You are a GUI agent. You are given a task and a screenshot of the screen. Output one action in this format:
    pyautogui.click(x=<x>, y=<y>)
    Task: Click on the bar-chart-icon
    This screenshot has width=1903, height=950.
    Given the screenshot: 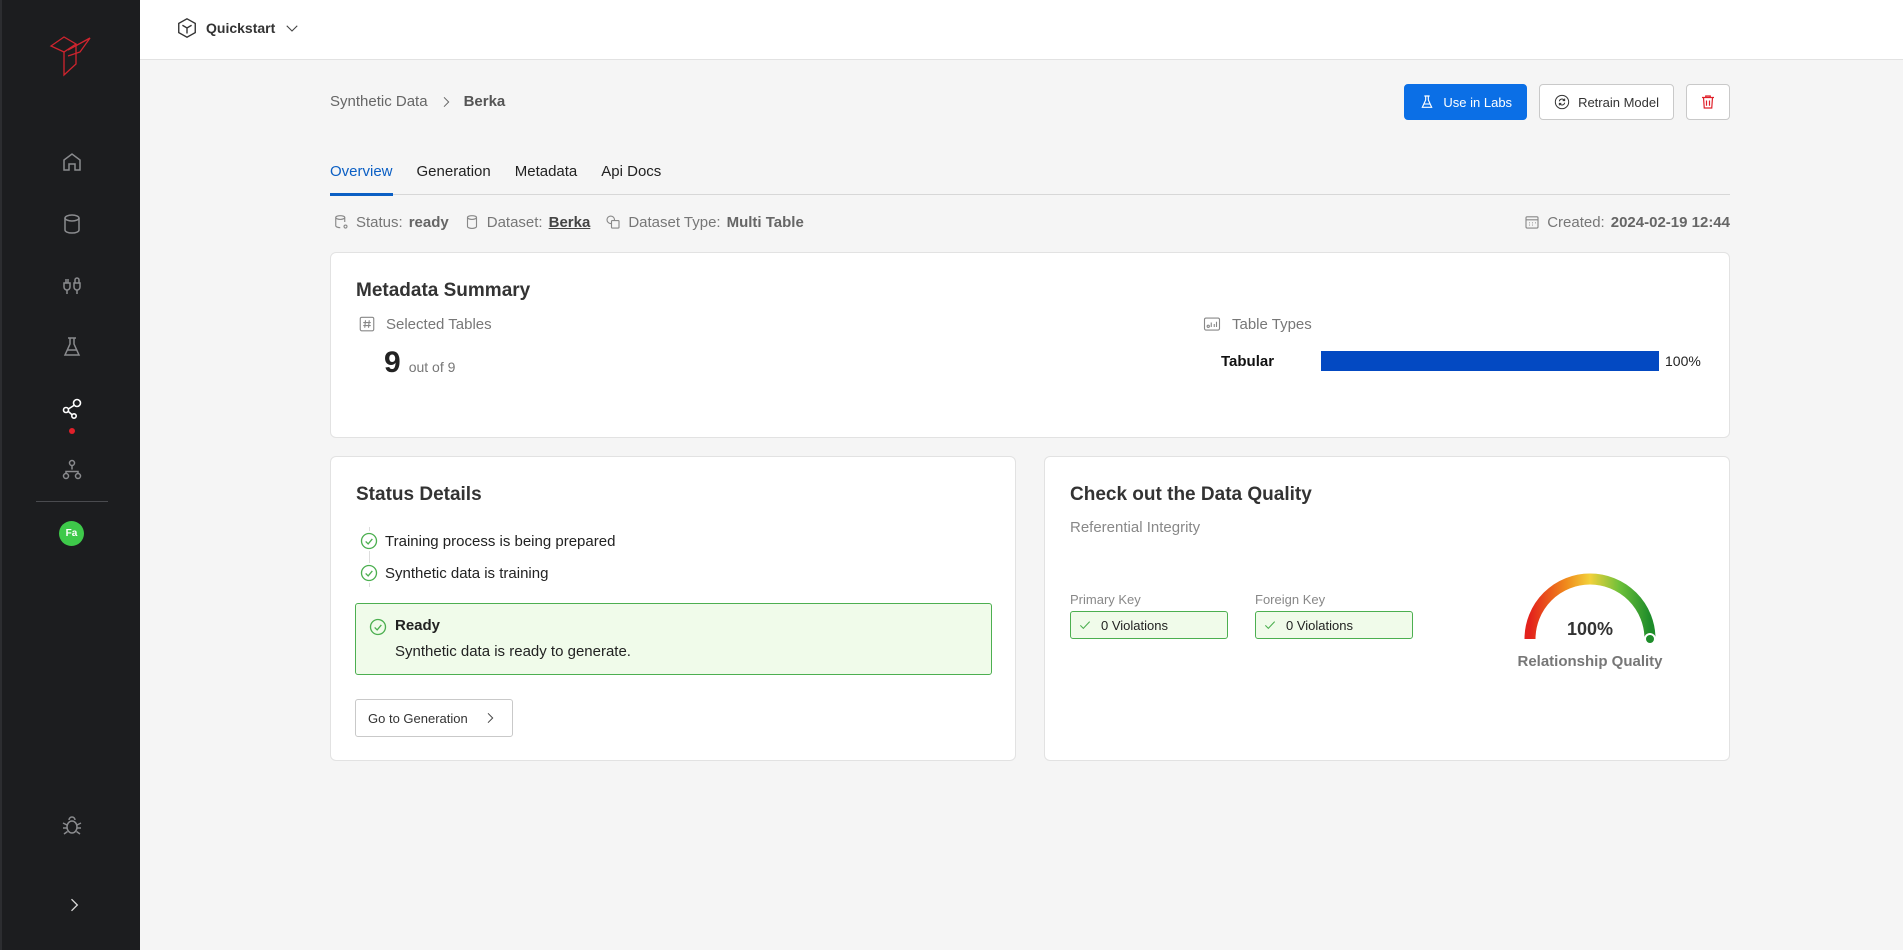 What is the action you would take?
    pyautogui.click(x=1212, y=324)
    